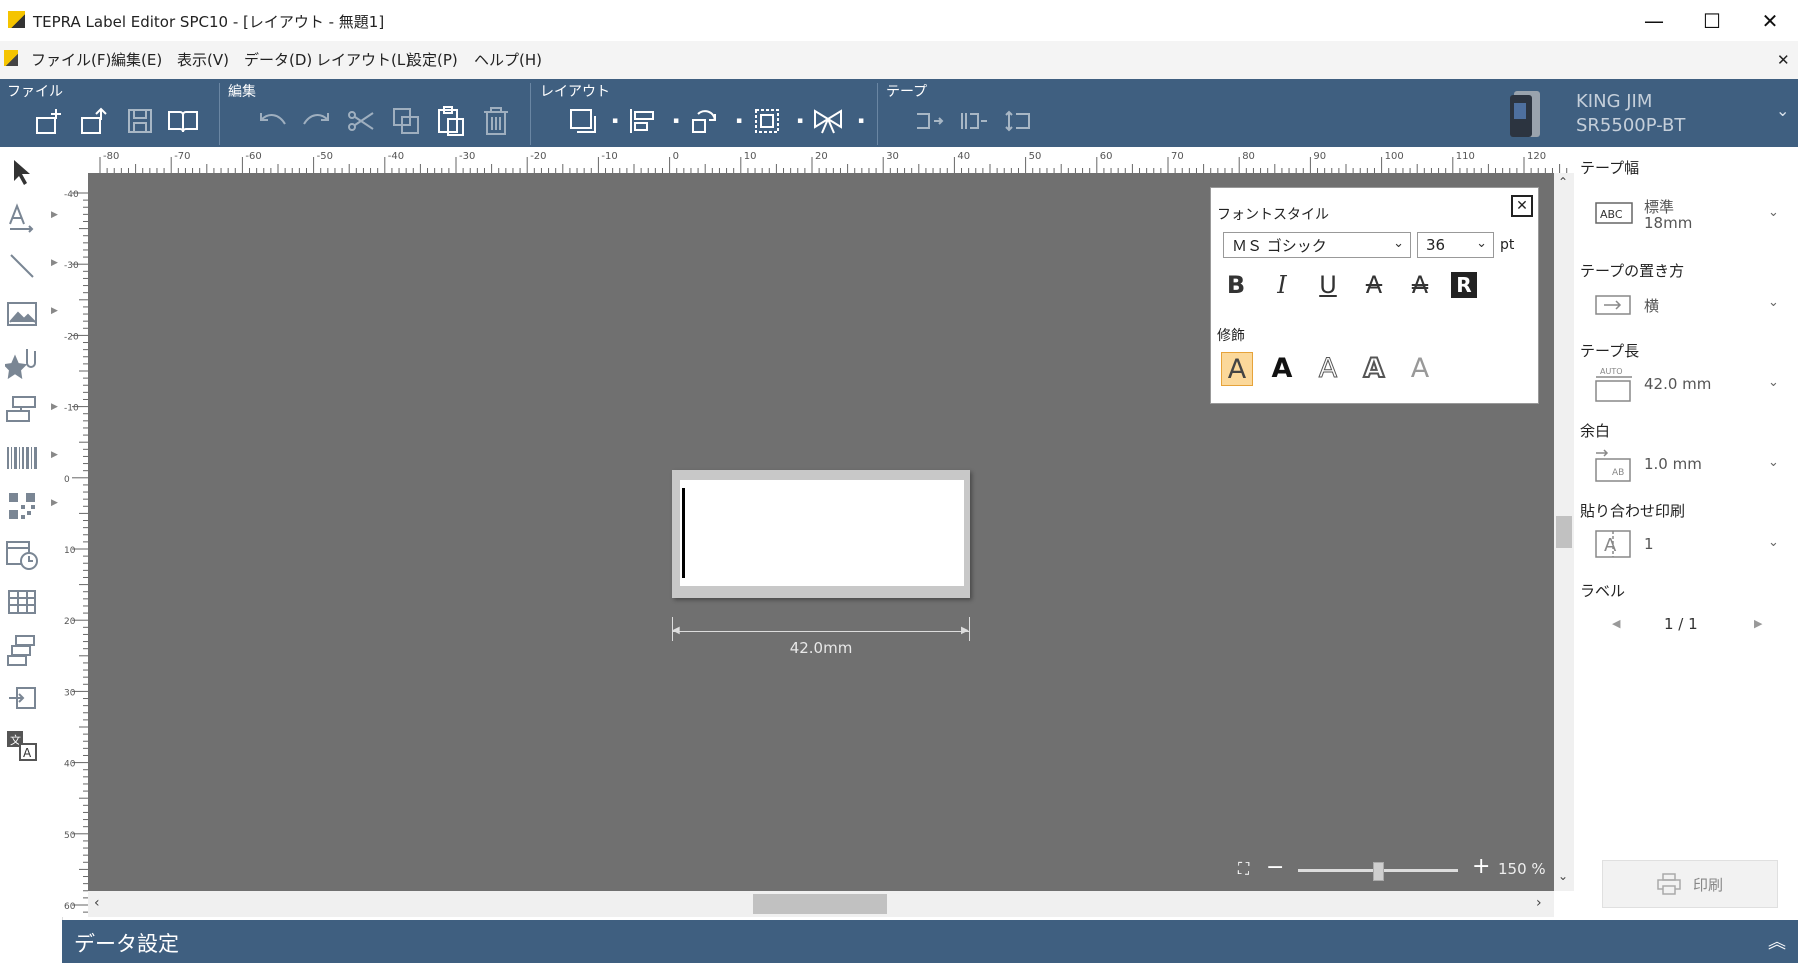 The image size is (1798, 963). What do you see at coordinates (974, 121) in the screenshot?
I see `tape-feed-icon` at bounding box center [974, 121].